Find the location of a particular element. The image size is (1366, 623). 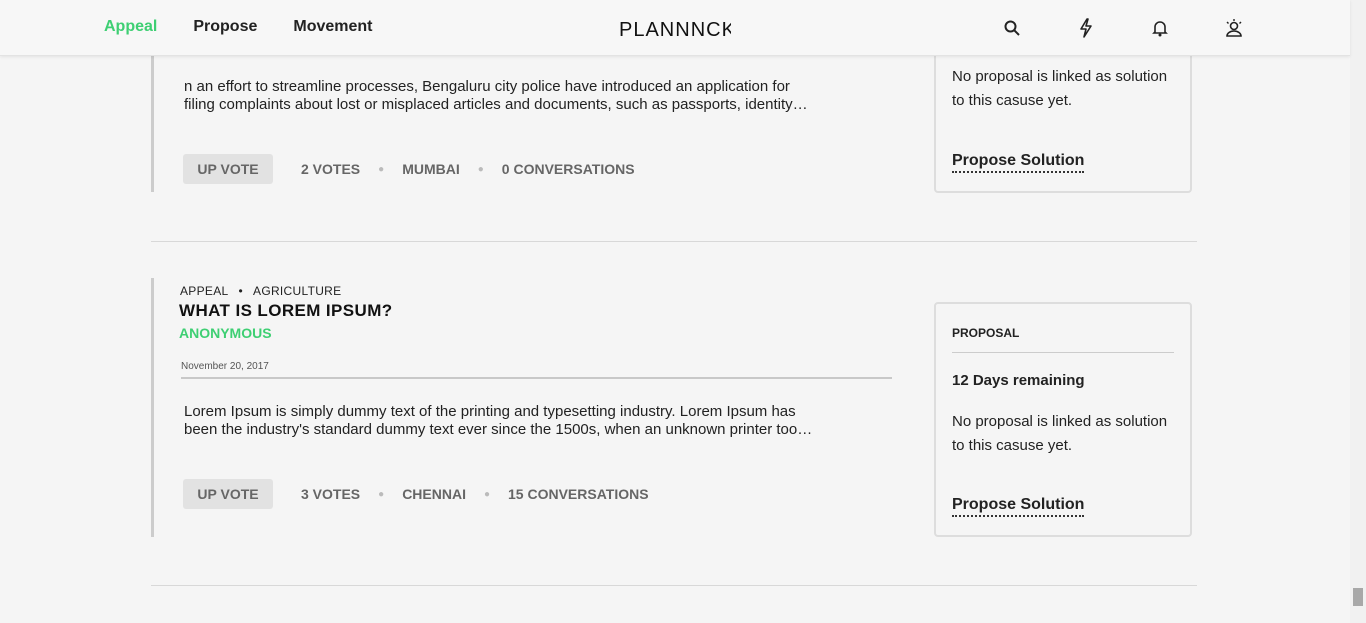

bolt-icon is located at coordinates (1086, 28).